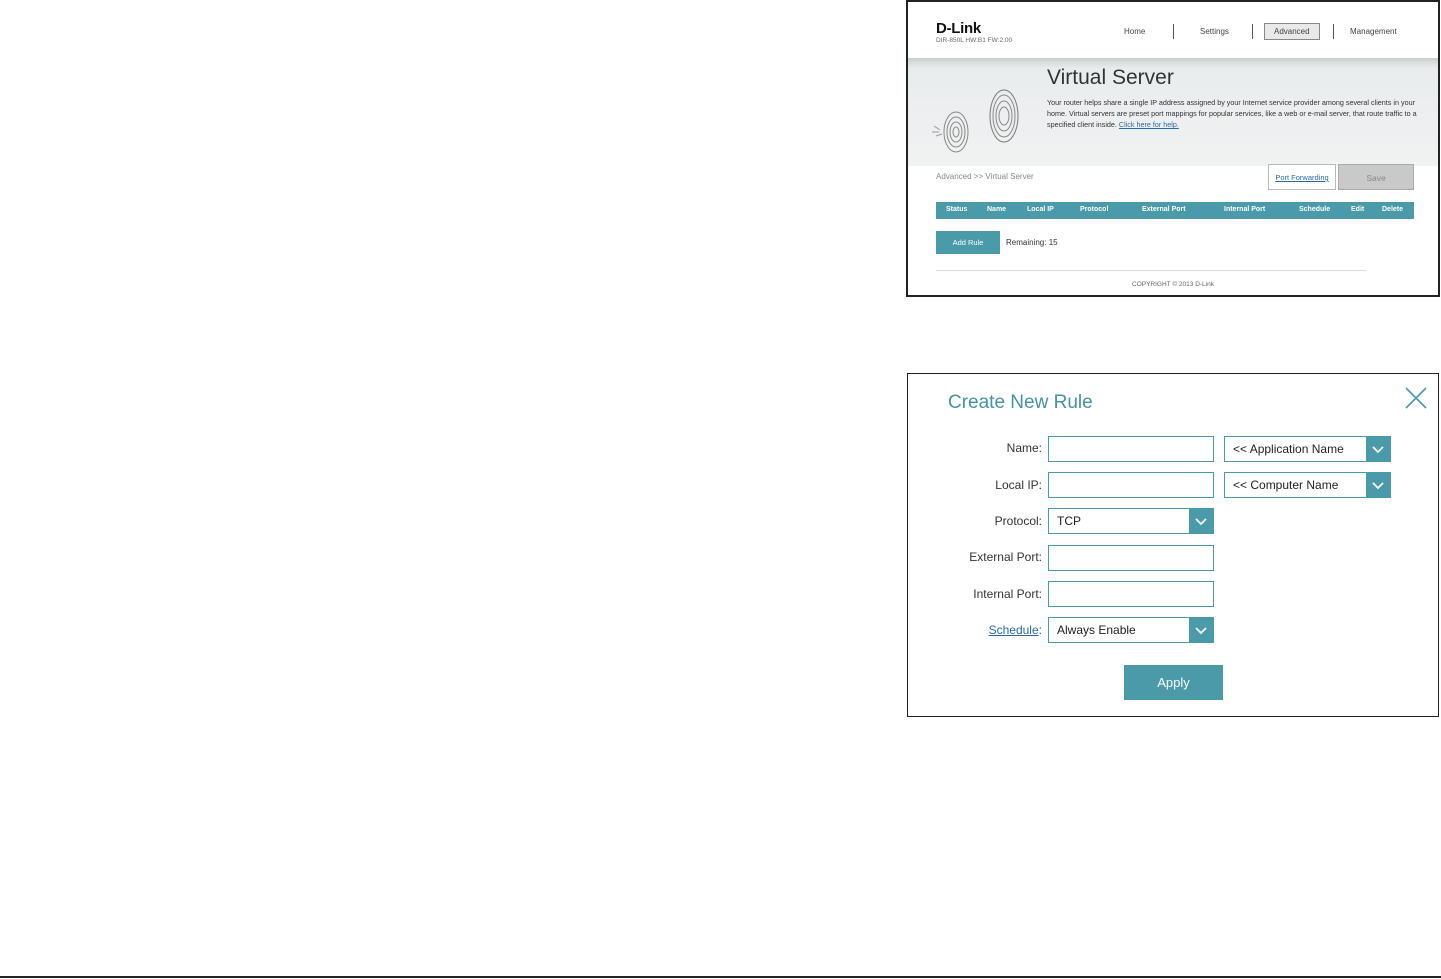 This screenshot has width=1441, height=979. Describe the element at coordinates (1014, 630) in the screenshot. I see `schedule-link: Schedule` at that location.